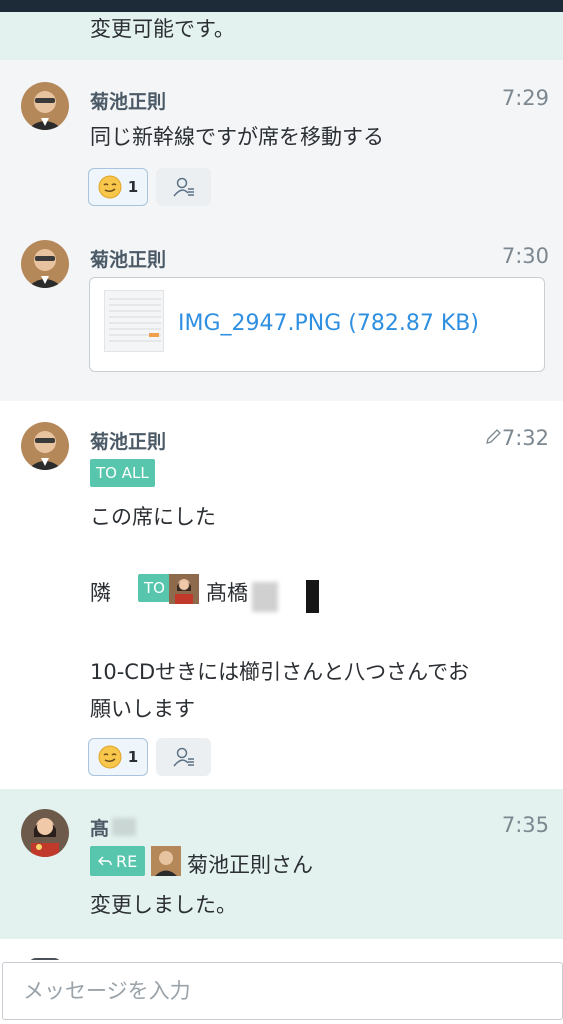  Describe the element at coordinates (281, 36) in the screenshot. I see `message-continuation: 変更可能です。` at that location.